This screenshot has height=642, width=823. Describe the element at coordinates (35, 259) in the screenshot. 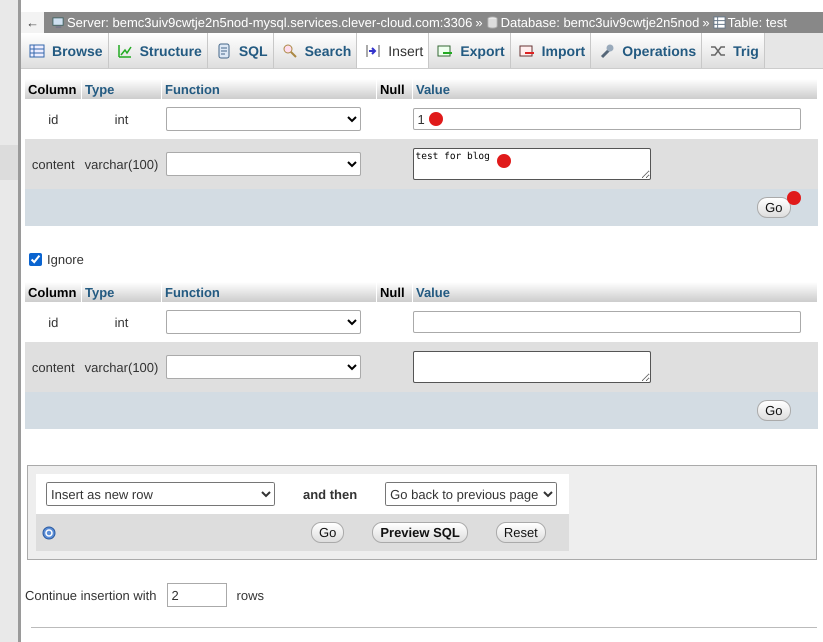

I see `ignore-checkbox` at that location.